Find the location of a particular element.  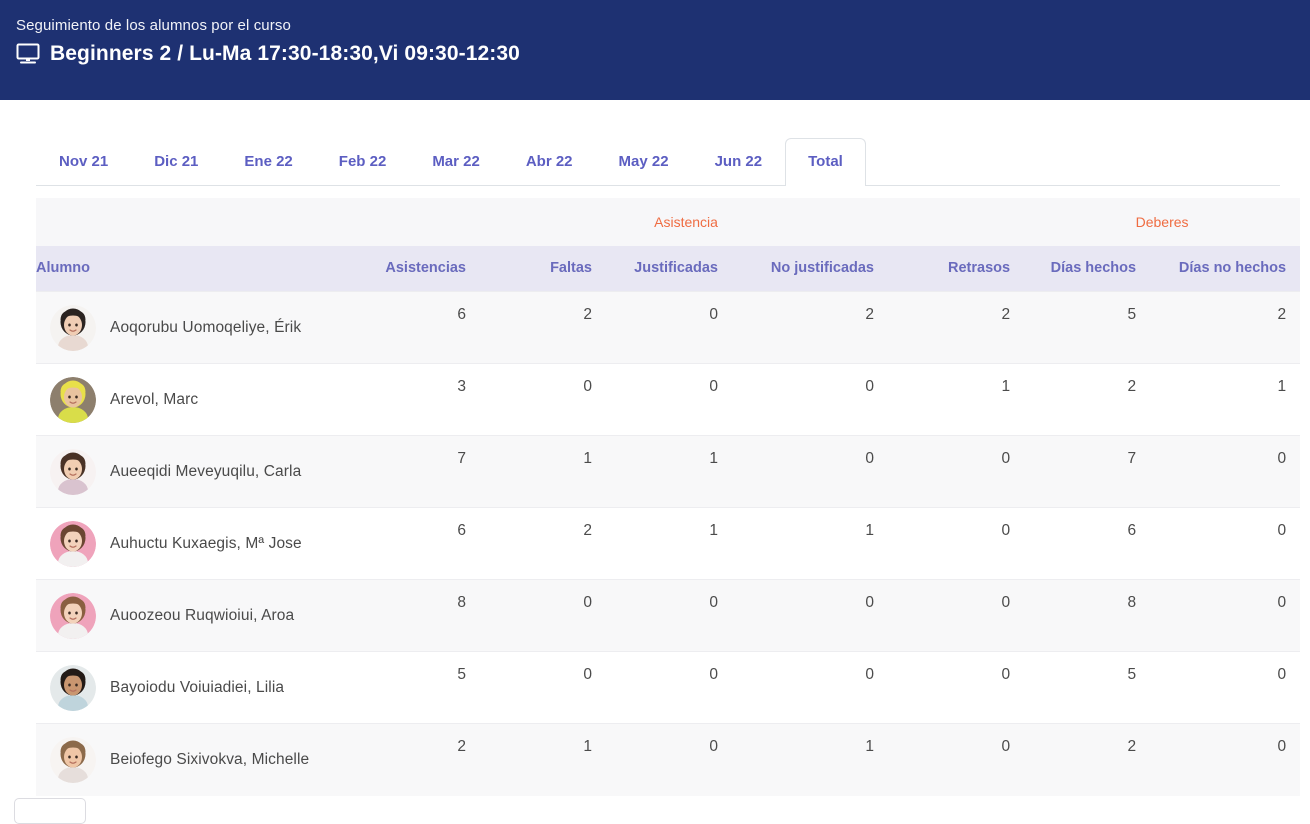

student-name: Bayoiodu Voiuiadiei, Lilia is located at coordinates (197, 687).